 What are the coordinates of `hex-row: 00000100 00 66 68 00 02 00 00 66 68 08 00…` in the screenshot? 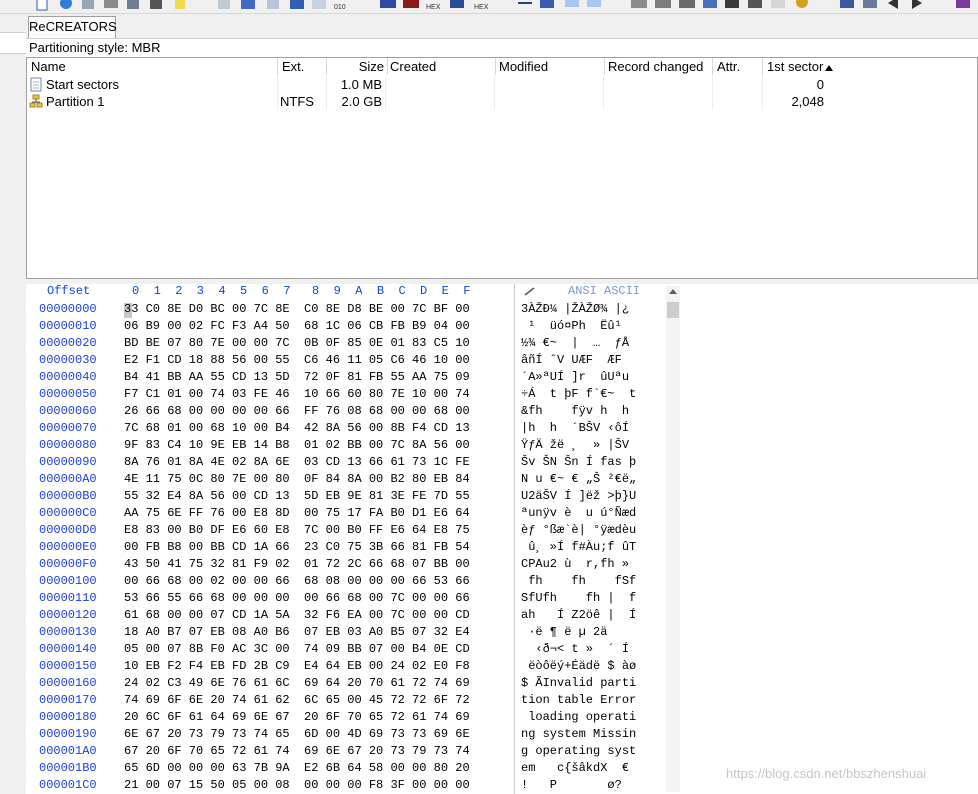 It's located at (346, 581).